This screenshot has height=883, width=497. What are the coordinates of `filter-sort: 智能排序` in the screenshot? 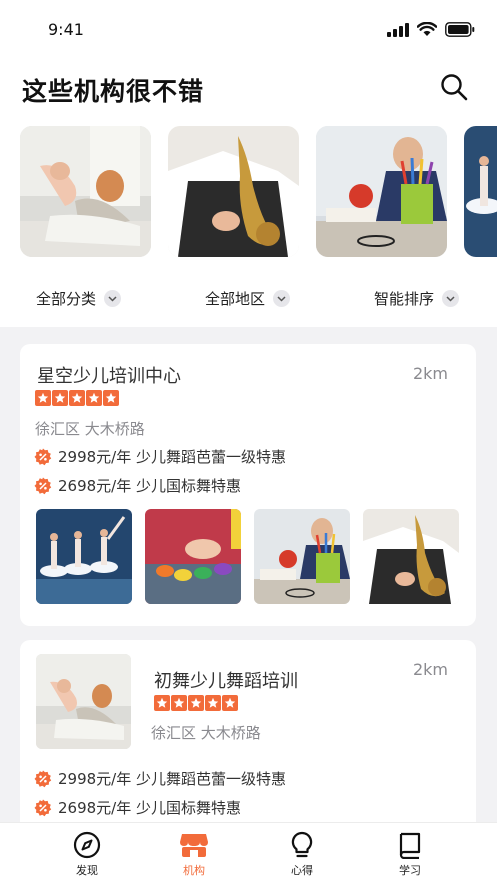 It's located at (417, 298).